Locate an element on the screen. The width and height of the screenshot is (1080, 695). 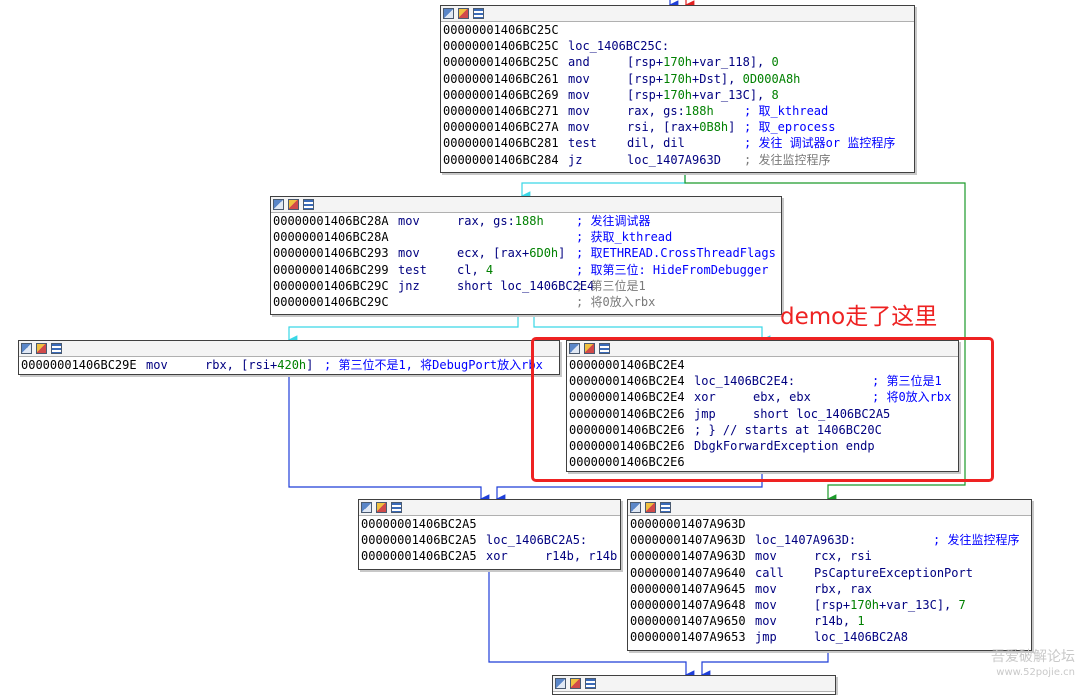
instruction-address: 00000001407A9653 is located at coordinates (688, 637).